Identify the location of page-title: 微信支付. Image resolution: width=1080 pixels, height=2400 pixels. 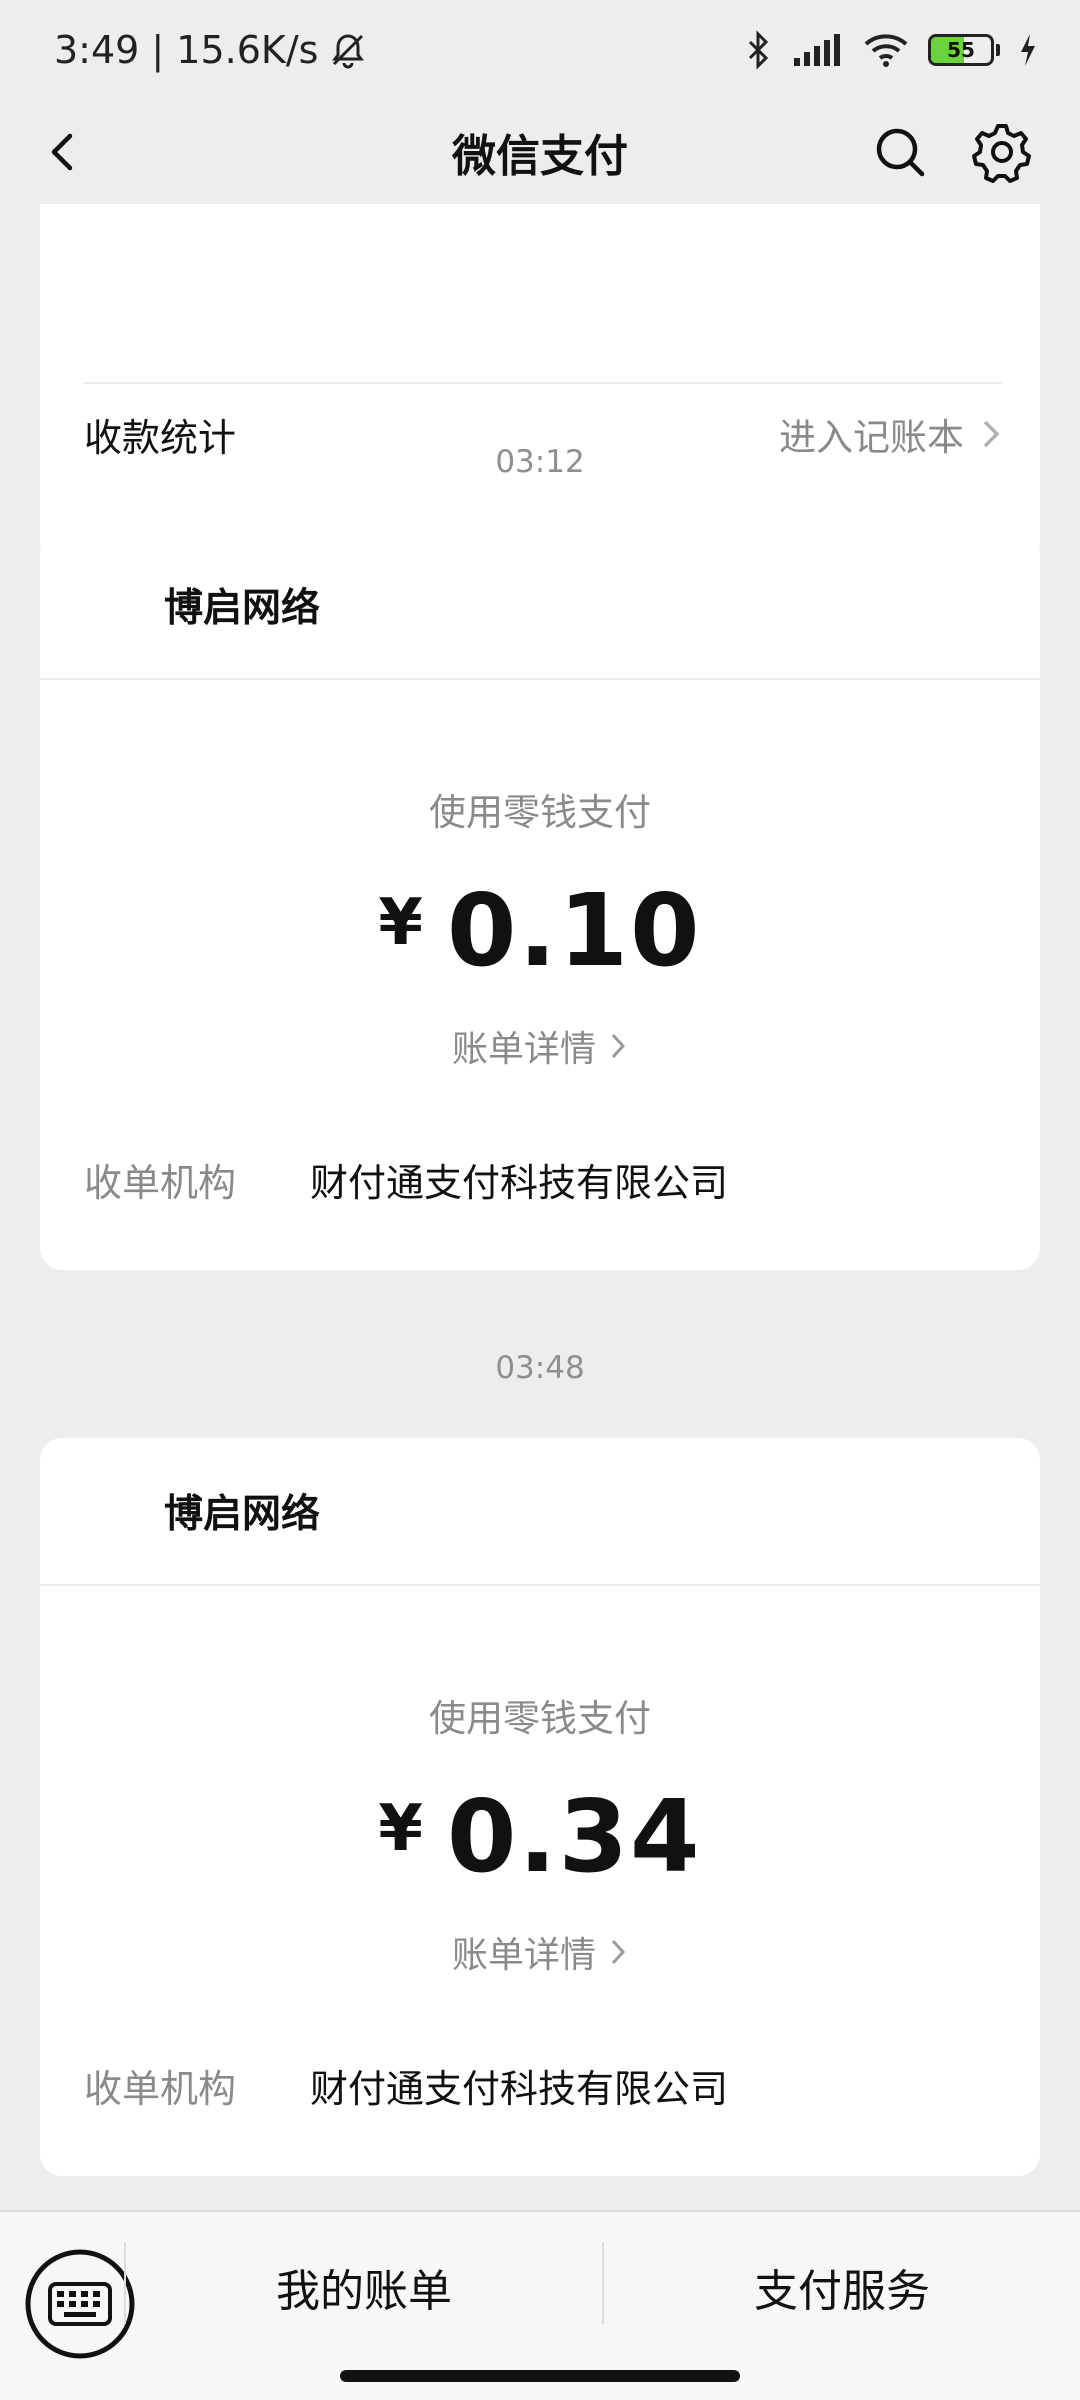
(540, 156).